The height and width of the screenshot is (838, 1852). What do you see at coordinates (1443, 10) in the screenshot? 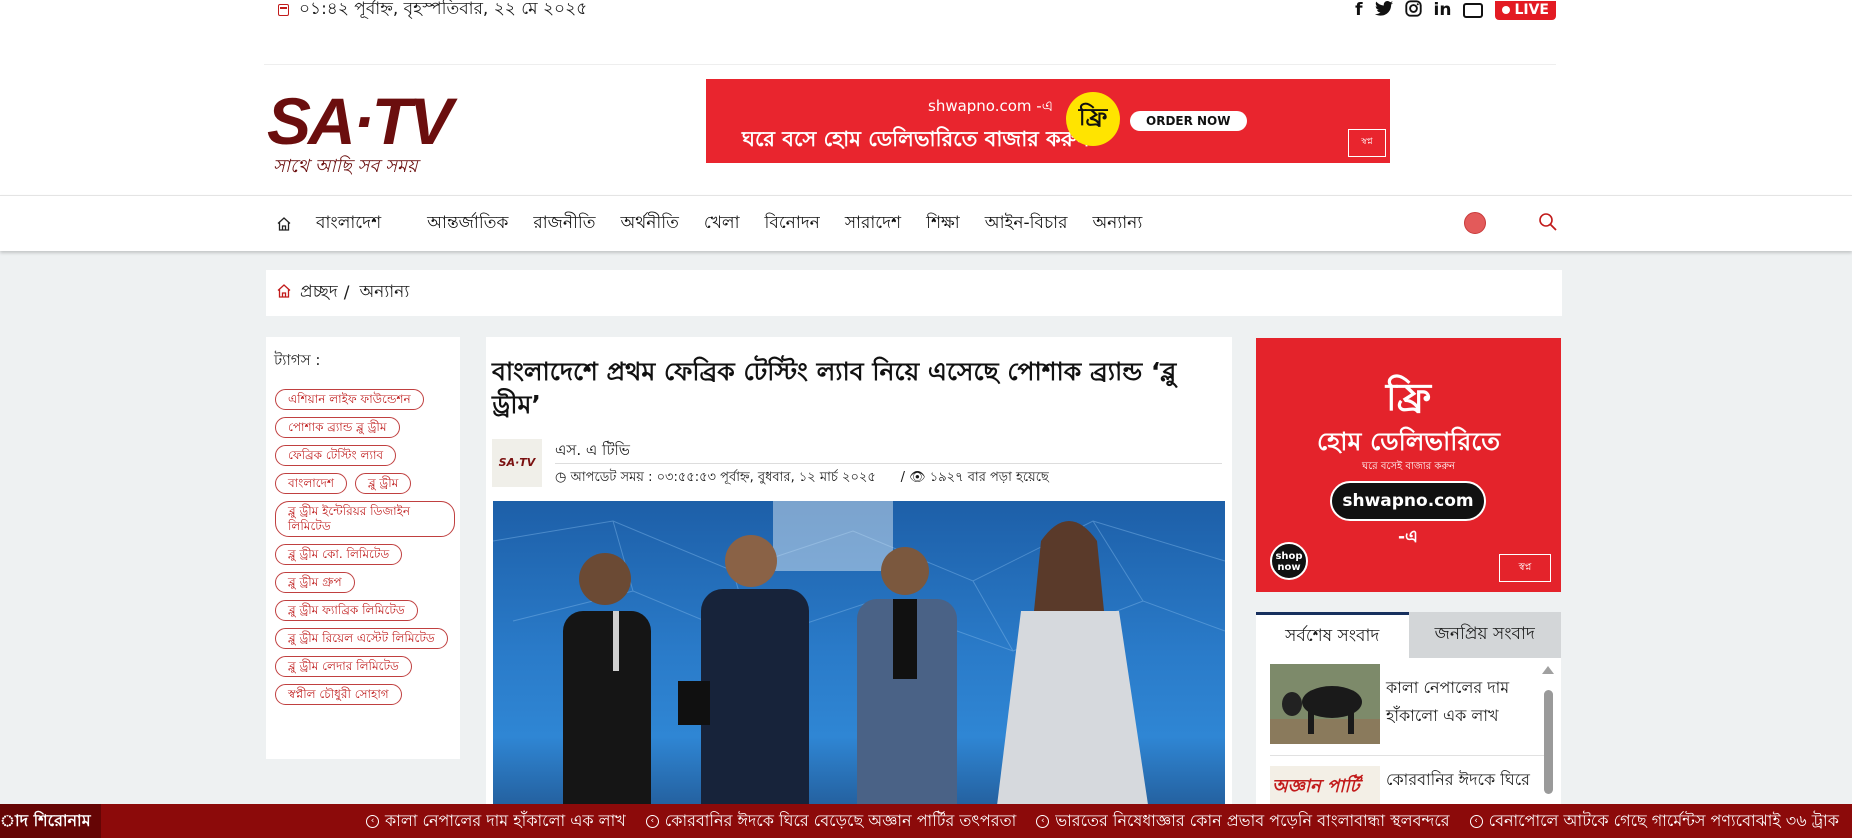
I see `linkedin-icon: in` at bounding box center [1443, 10].